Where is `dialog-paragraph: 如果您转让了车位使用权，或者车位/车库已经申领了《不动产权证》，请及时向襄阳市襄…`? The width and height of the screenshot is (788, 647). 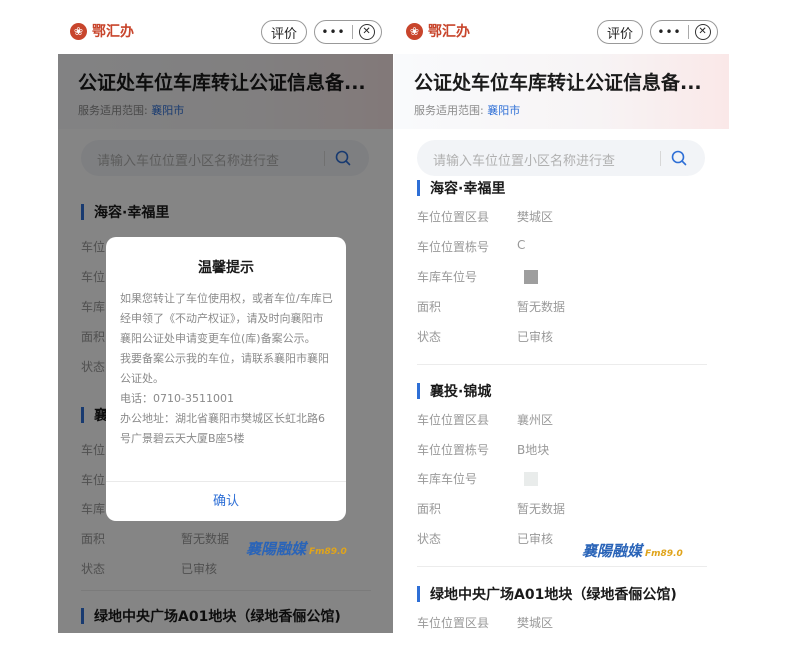
dialog-paragraph: 如果您转让了车位使用权，或者车位/车库已经申领了《不动产权证》，请及时向襄阳市襄… is located at coordinates (226, 318).